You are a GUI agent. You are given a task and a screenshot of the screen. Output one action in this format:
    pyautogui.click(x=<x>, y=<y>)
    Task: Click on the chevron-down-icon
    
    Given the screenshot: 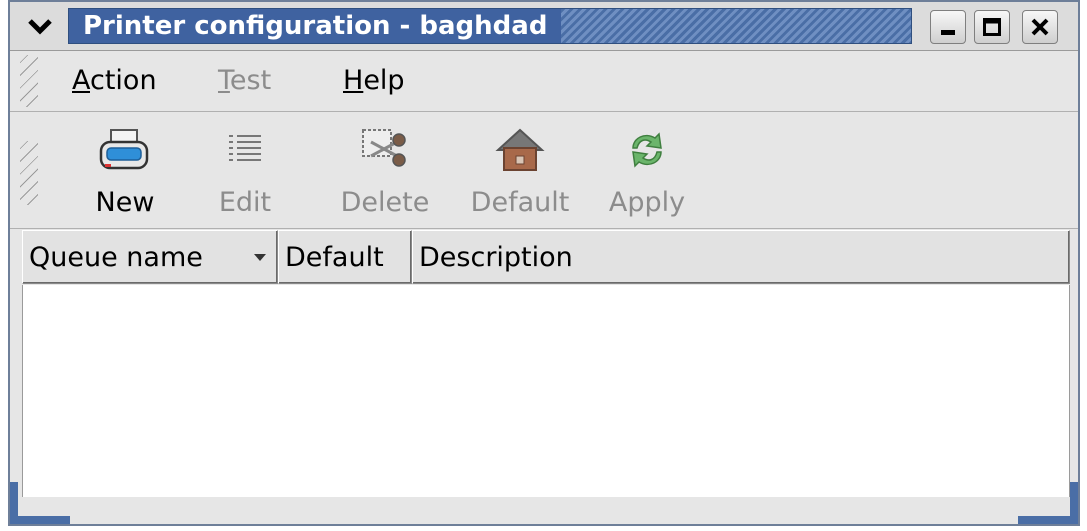 What is the action you would take?
    pyautogui.click(x=40, y=27)
    